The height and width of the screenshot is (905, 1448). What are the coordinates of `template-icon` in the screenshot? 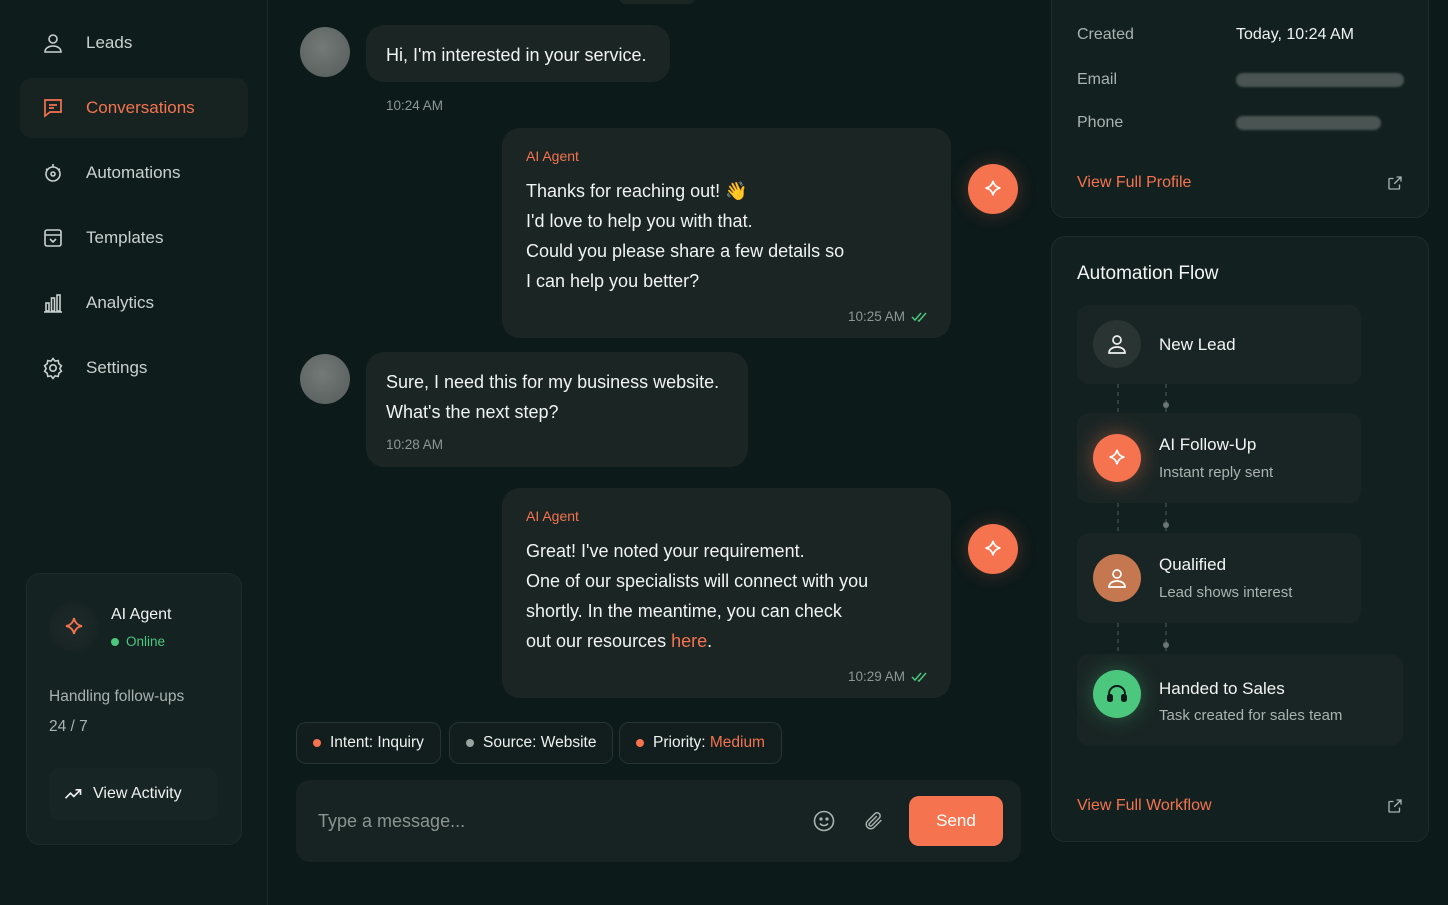 It's located at (53, 238).